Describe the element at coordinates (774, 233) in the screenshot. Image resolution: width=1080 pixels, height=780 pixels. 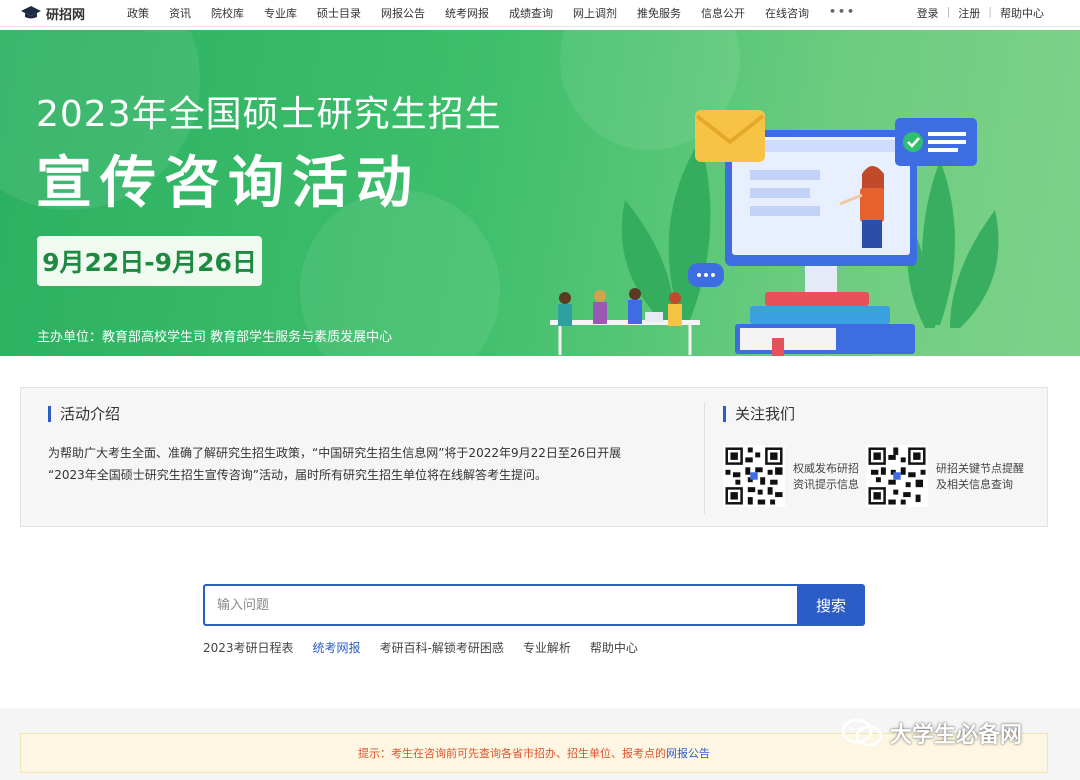
I see `consultation-illustration` at that location.